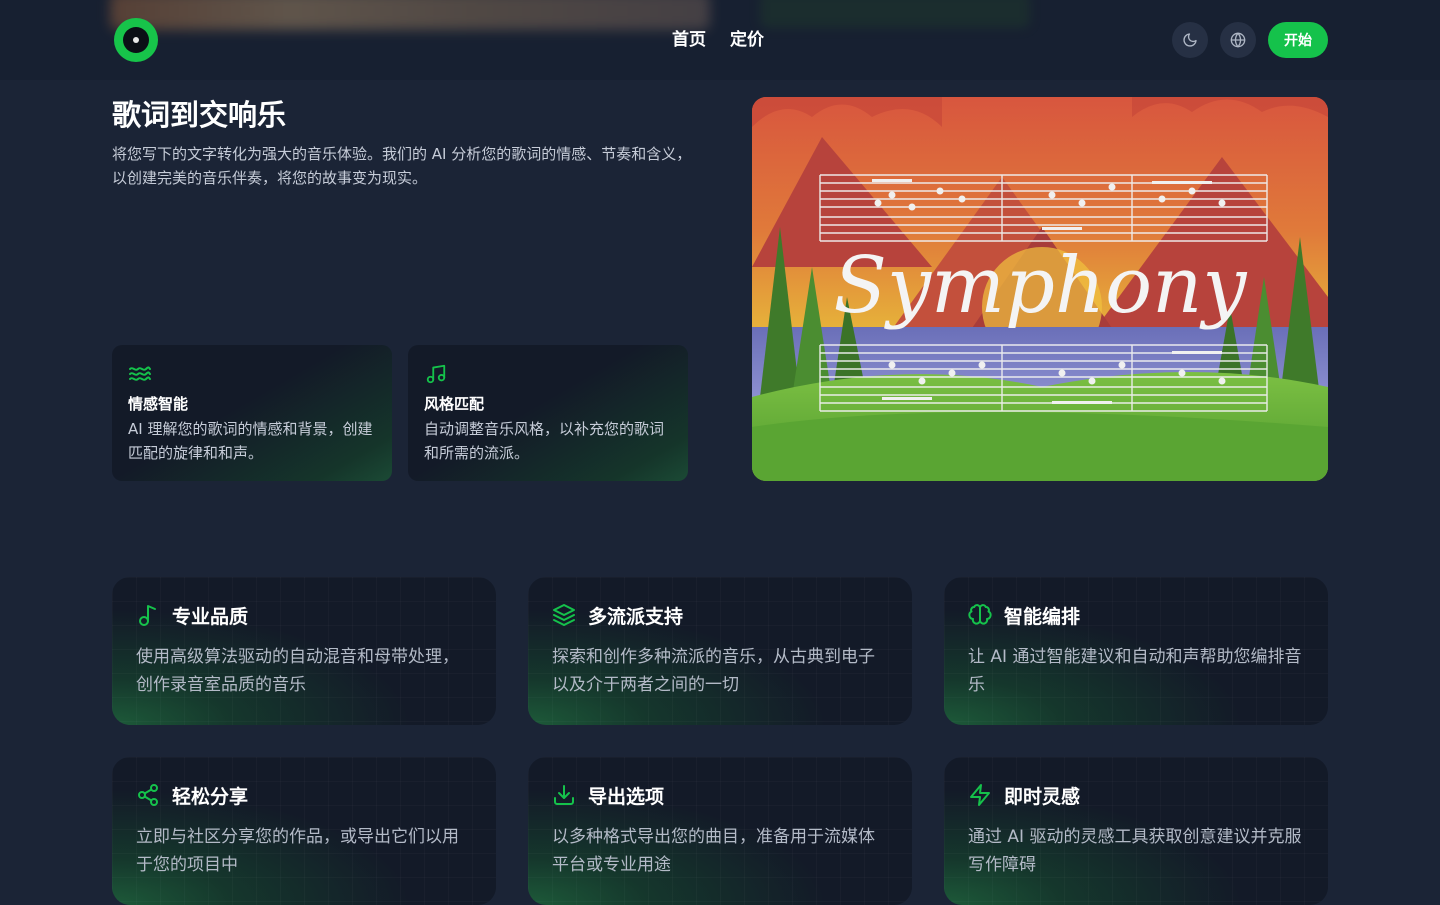  I want to click on feature-card: 导出选项 以多种格式导出您的曲目，准备用于流媒体平台或专业用途, so click(720, 831).